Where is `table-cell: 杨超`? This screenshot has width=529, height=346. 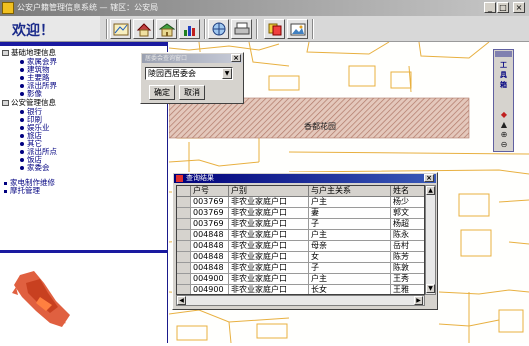 table-cell: 杨超 is located at coordinates (407, 224).